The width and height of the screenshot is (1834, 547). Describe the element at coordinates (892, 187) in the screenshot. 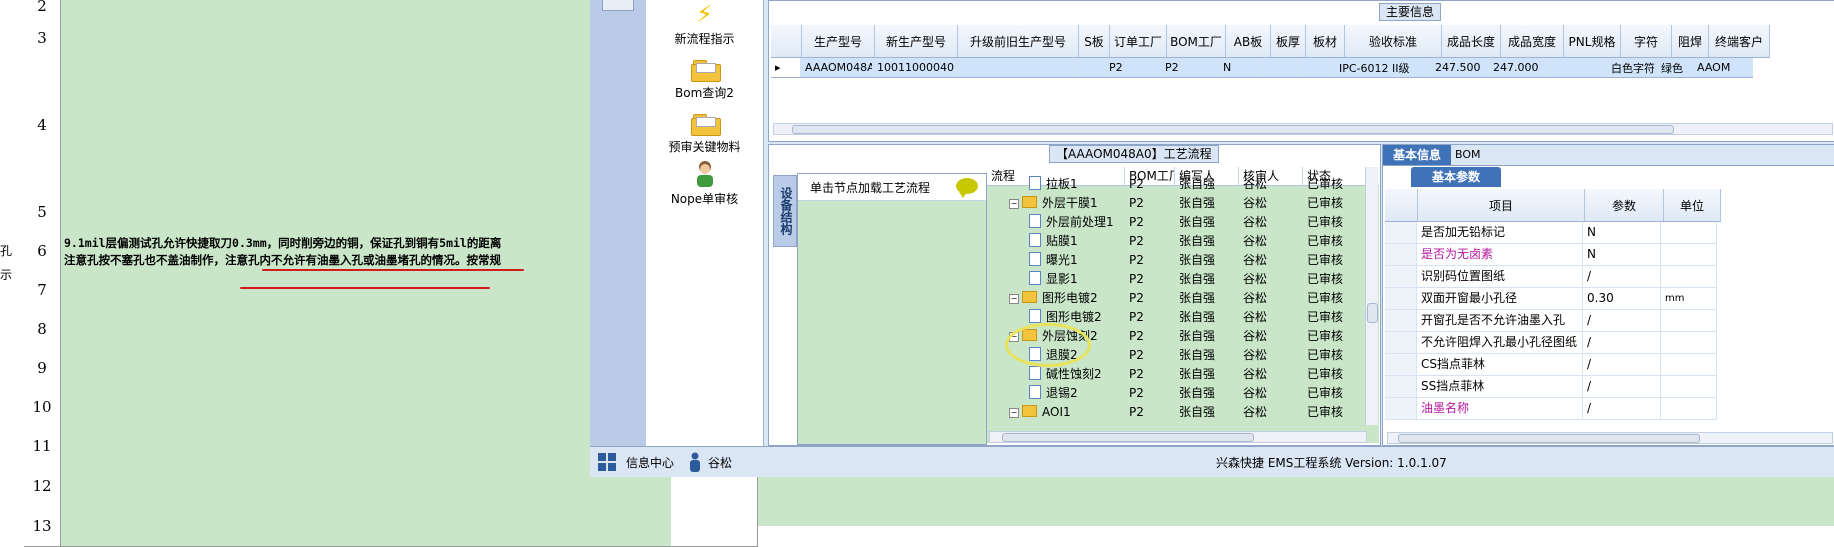

I see `node-load-hint: 单击节点加载工艺流程` at that location.